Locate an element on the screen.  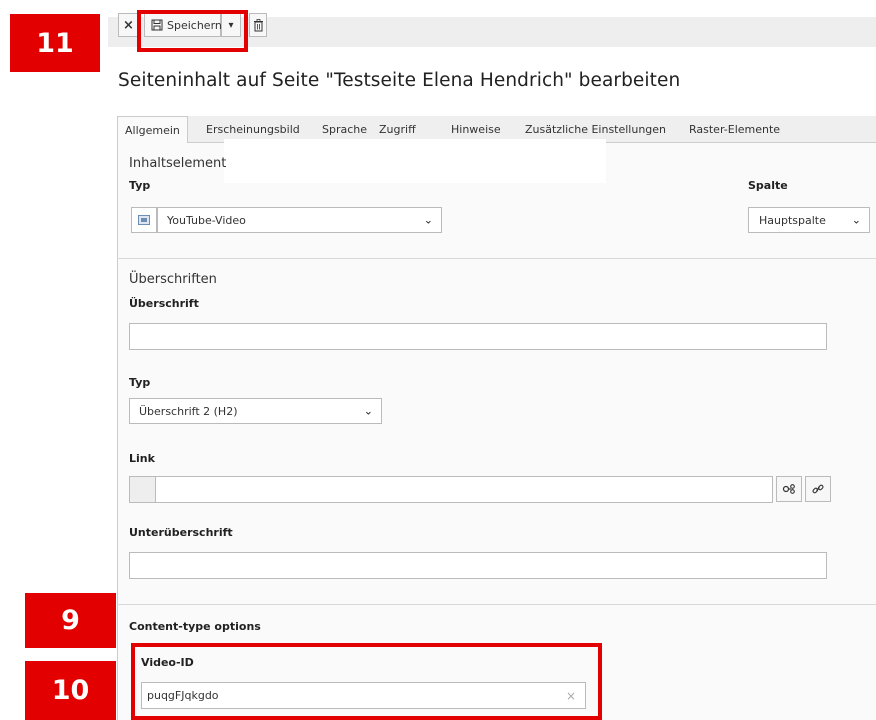
link-wizard-button is located at coordinates (818, 489).